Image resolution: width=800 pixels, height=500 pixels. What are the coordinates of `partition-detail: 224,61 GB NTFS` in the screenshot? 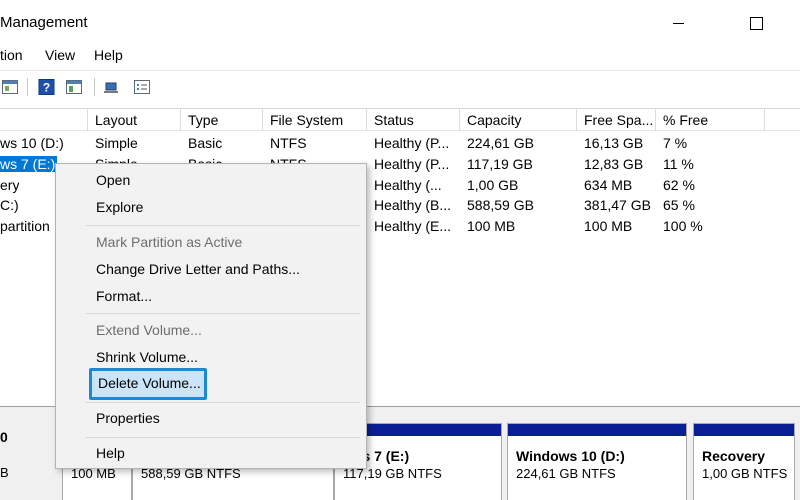 It's located at (566, 473).